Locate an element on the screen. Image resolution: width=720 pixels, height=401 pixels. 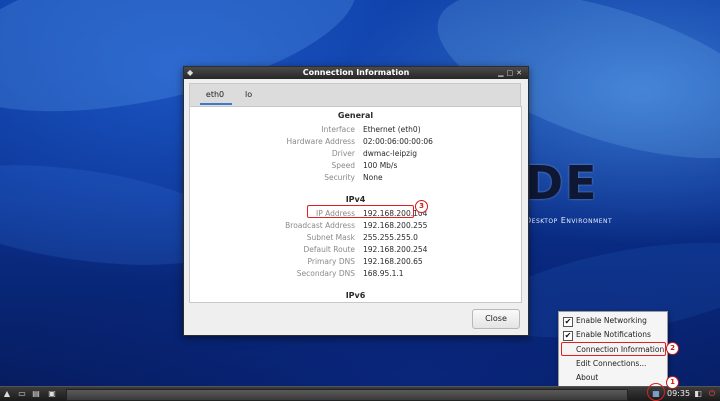
info-row-primary-dns: Primary DNS 192.168.200.65 is located at coordinates (355, 262).